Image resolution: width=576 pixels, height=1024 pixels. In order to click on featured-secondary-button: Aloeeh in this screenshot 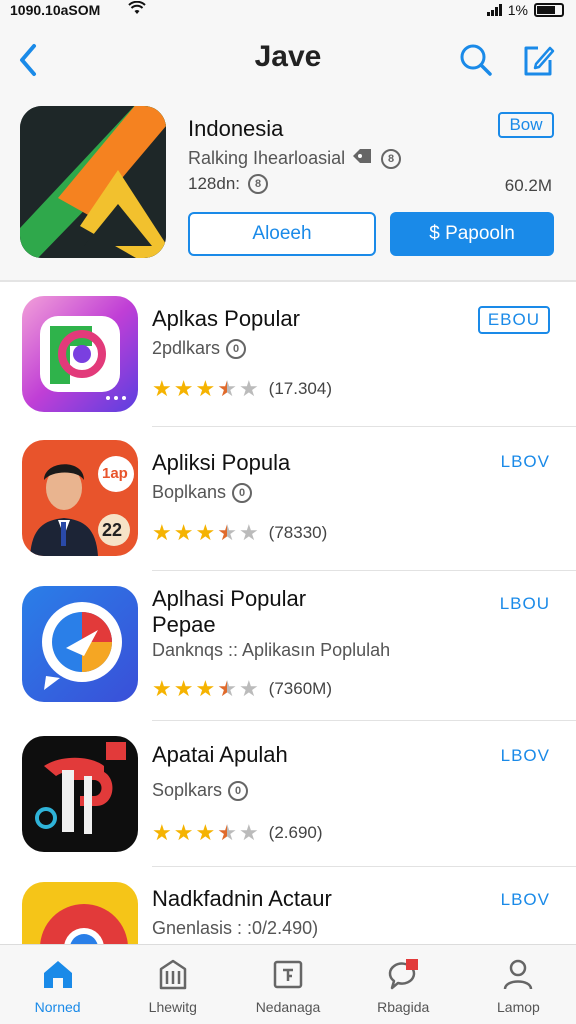, I will do `click(282, 234)`.